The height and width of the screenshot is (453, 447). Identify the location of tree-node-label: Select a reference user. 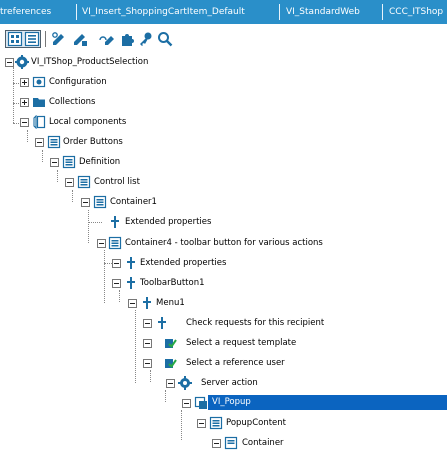
(235, 363).